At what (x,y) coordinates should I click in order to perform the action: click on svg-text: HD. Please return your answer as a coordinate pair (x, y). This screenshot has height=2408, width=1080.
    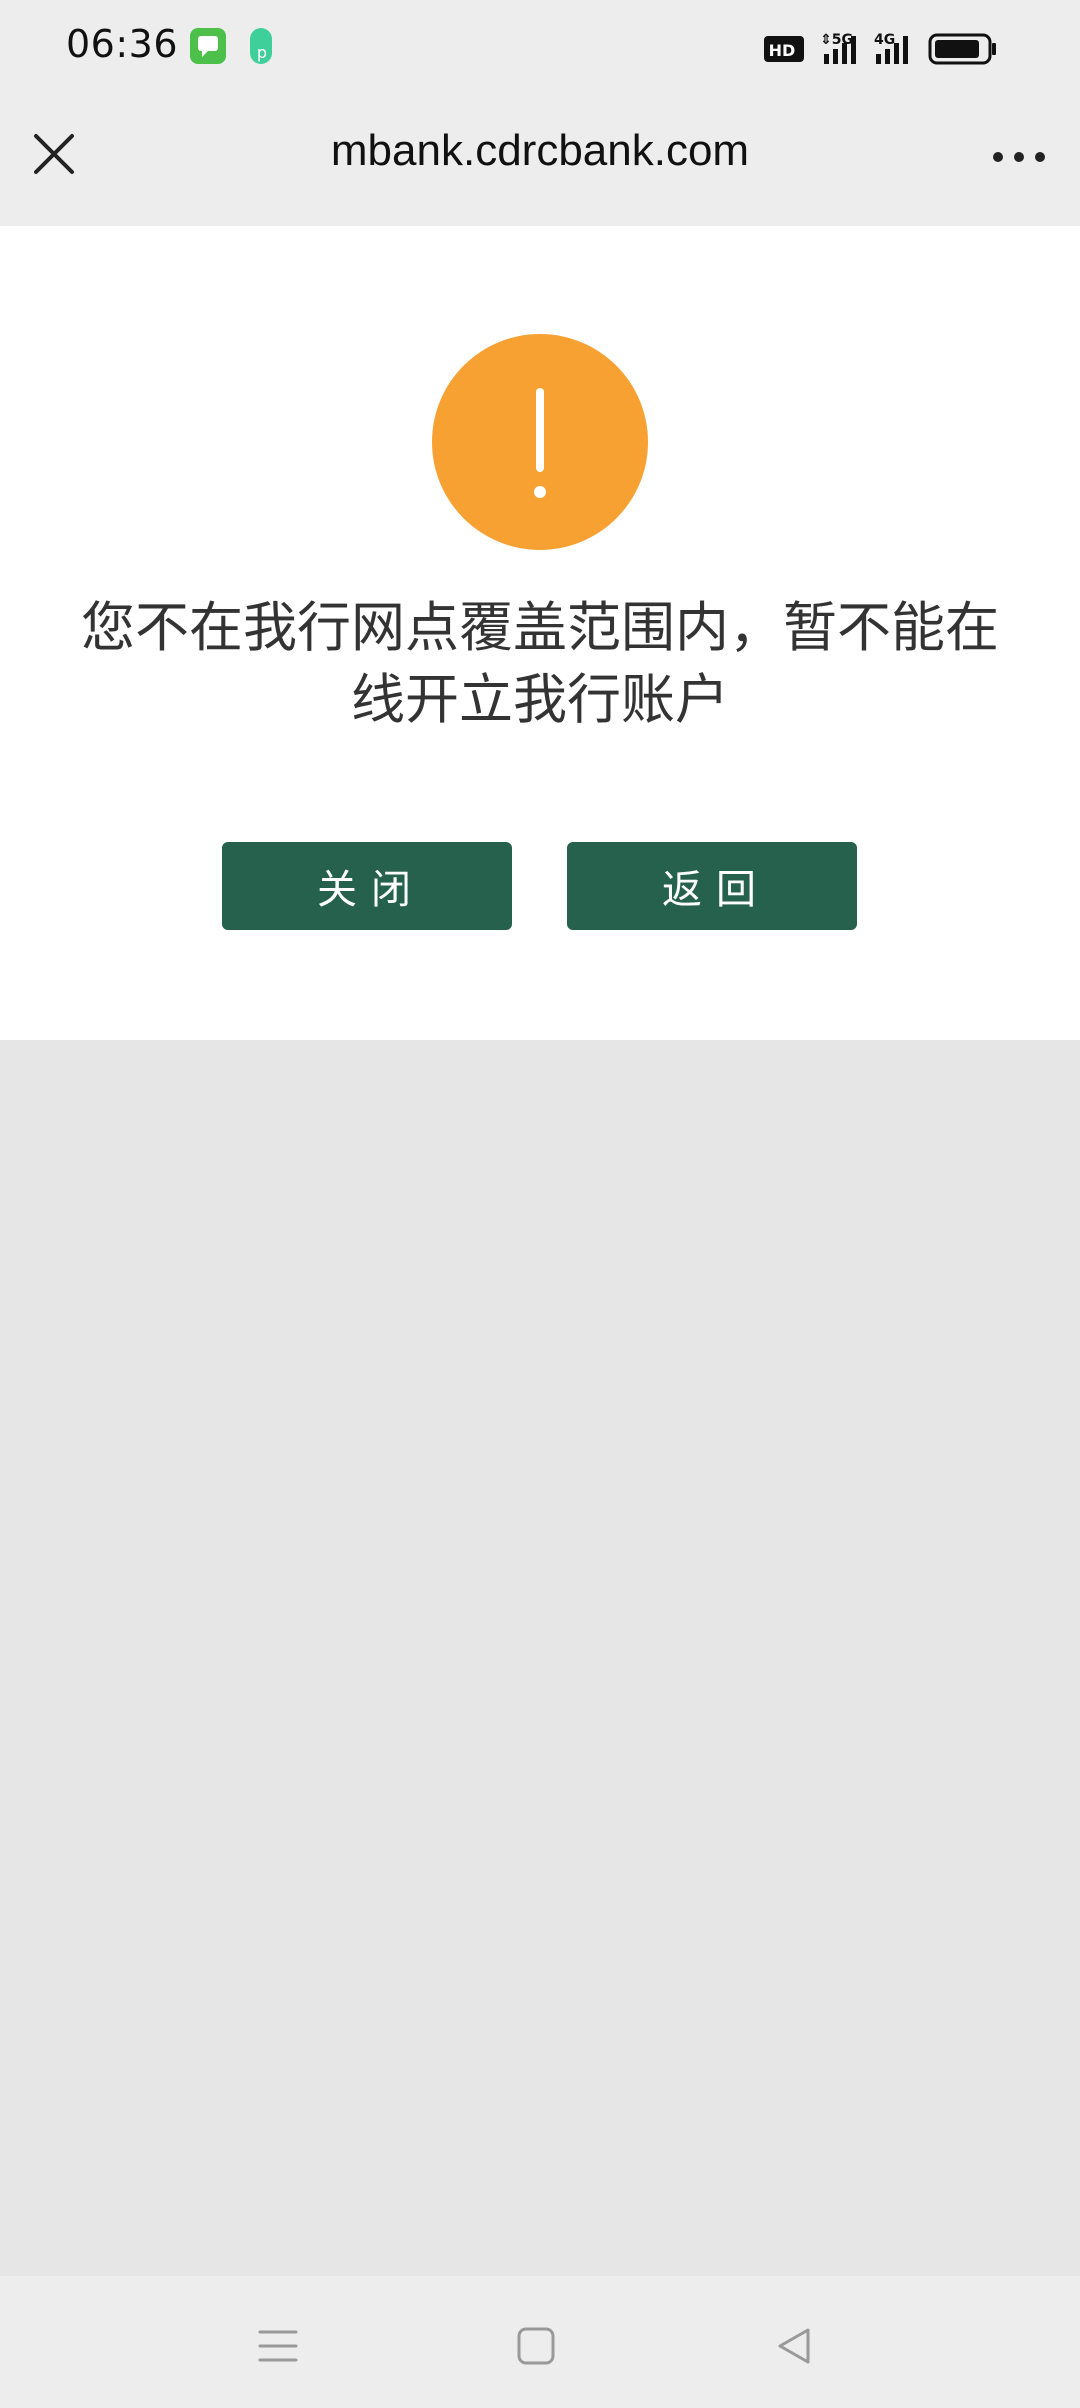
    Looking at the image, I should click on (782, 50).